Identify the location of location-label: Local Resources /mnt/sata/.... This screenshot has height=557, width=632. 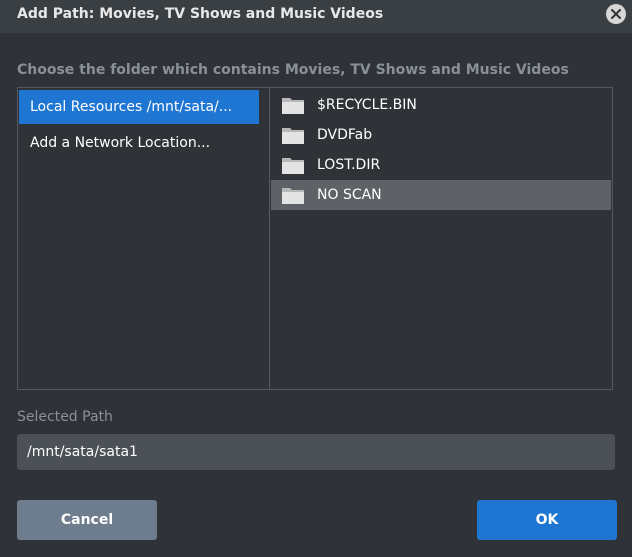
(131, 107).